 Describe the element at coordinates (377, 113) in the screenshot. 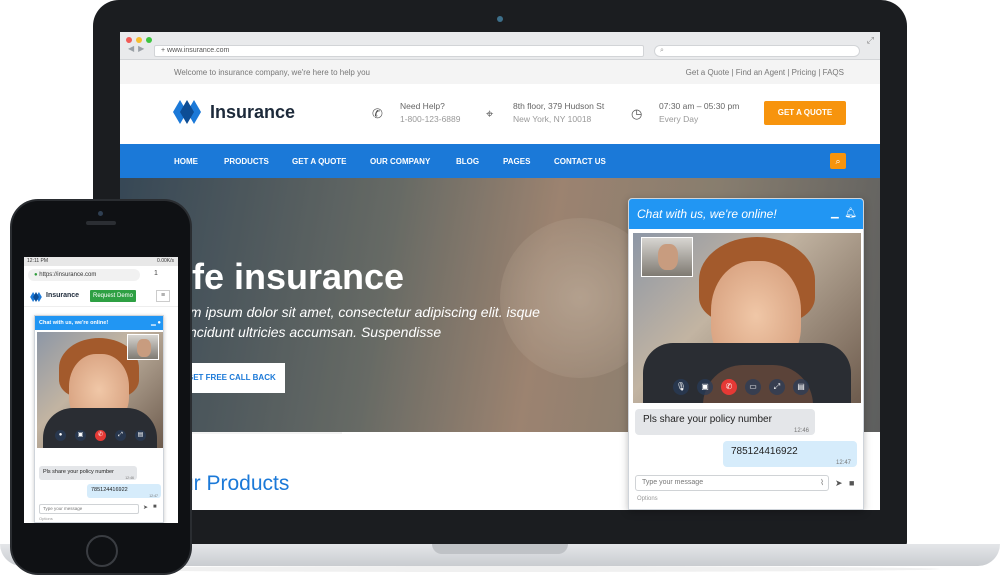

I see `phone-icon: ✆` at that location.